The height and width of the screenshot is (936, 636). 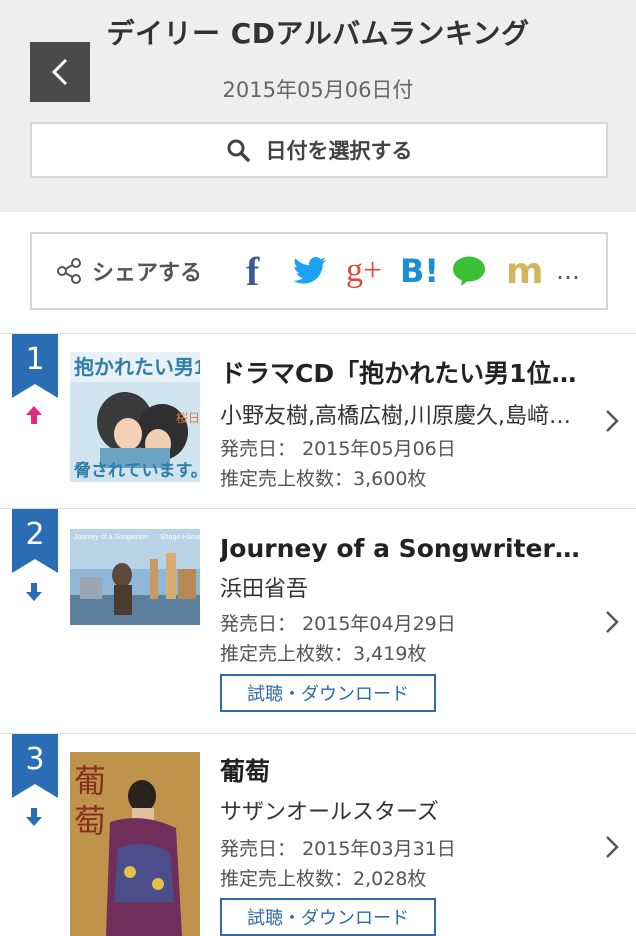 I want to click on album-cover: Journey of a Songwriter Shogo Hamada, so click(x=135, y=577).